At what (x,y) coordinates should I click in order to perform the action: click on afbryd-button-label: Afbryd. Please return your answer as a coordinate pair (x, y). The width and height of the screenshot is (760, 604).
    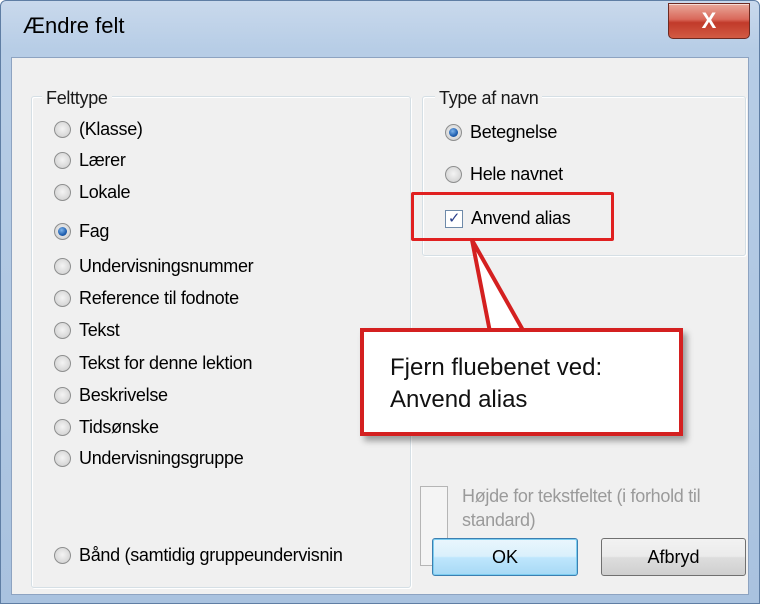
    Looking at the image, I should click on (673, 556).